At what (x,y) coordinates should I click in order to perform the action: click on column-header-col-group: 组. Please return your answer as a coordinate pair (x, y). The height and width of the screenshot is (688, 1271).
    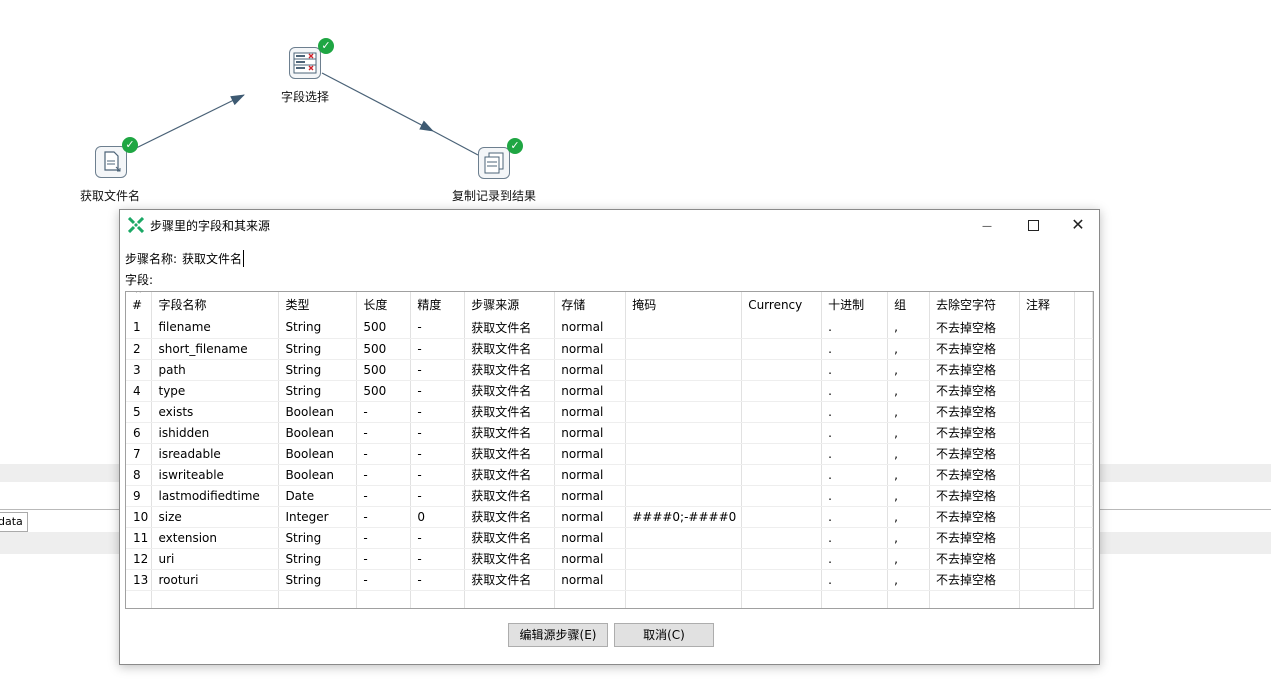
    Looking at the image, I should click on (909, 304).